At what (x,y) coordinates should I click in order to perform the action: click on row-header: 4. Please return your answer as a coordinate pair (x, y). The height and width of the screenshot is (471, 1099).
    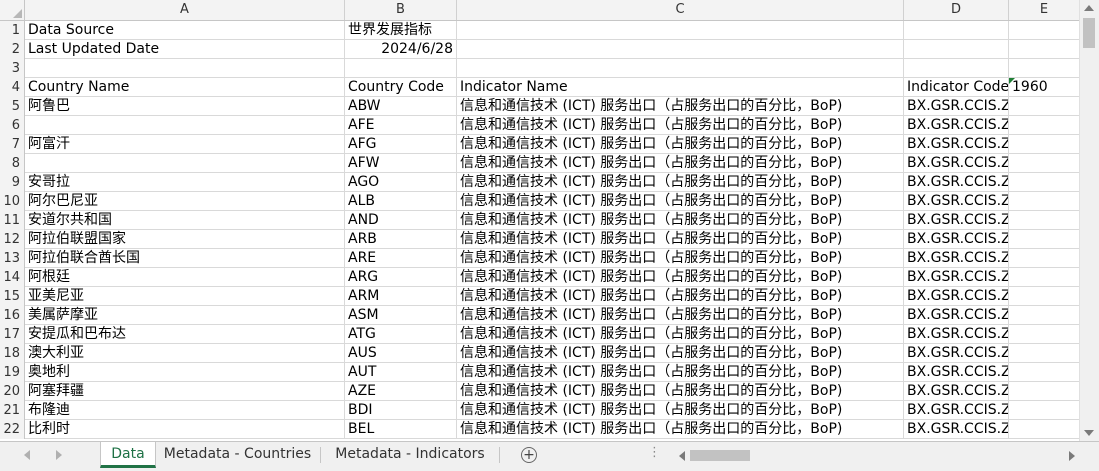
    Looking at the image, I should click on (12, 87).